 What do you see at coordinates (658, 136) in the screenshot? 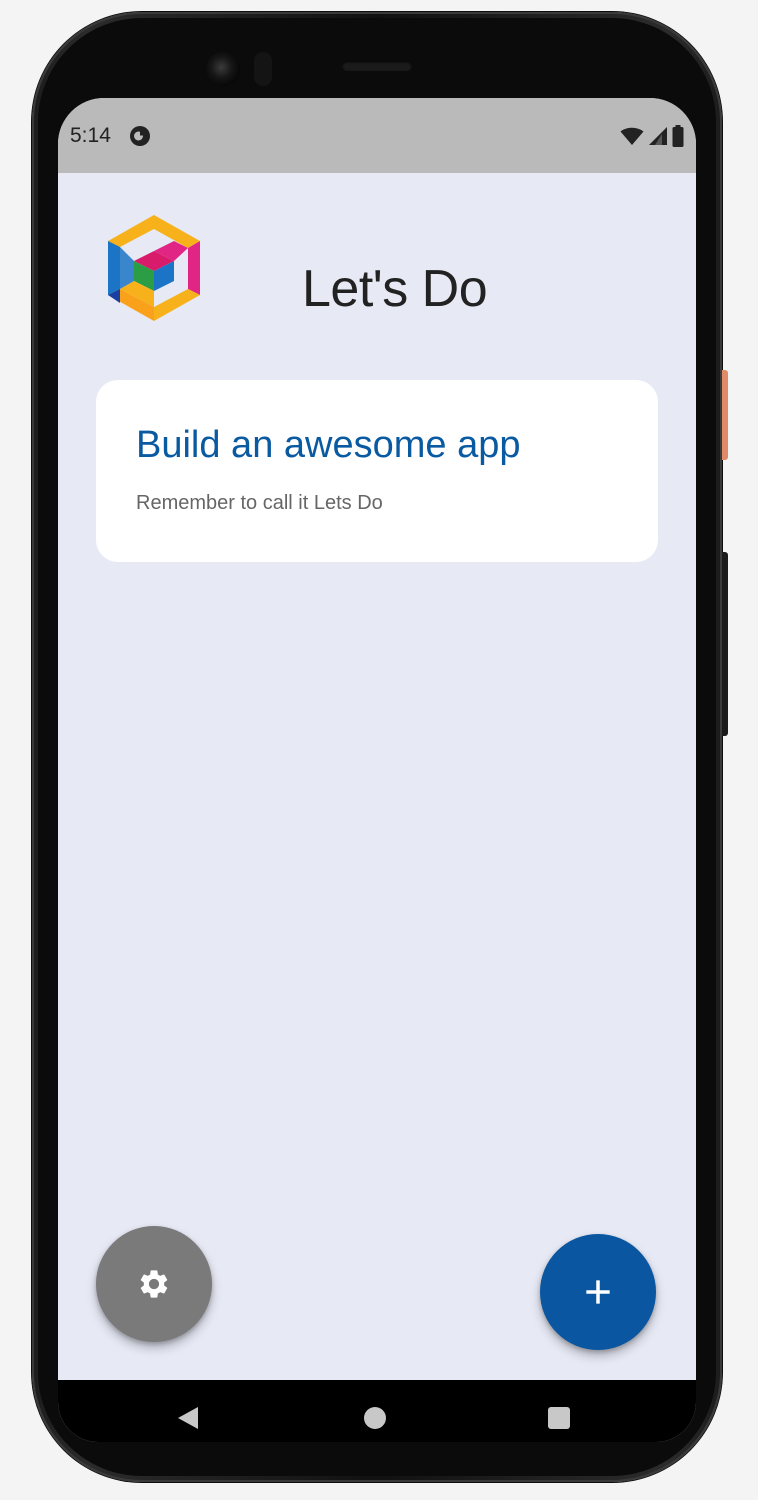
I see `cell-signal-icon` at bounding box center [658, 136].